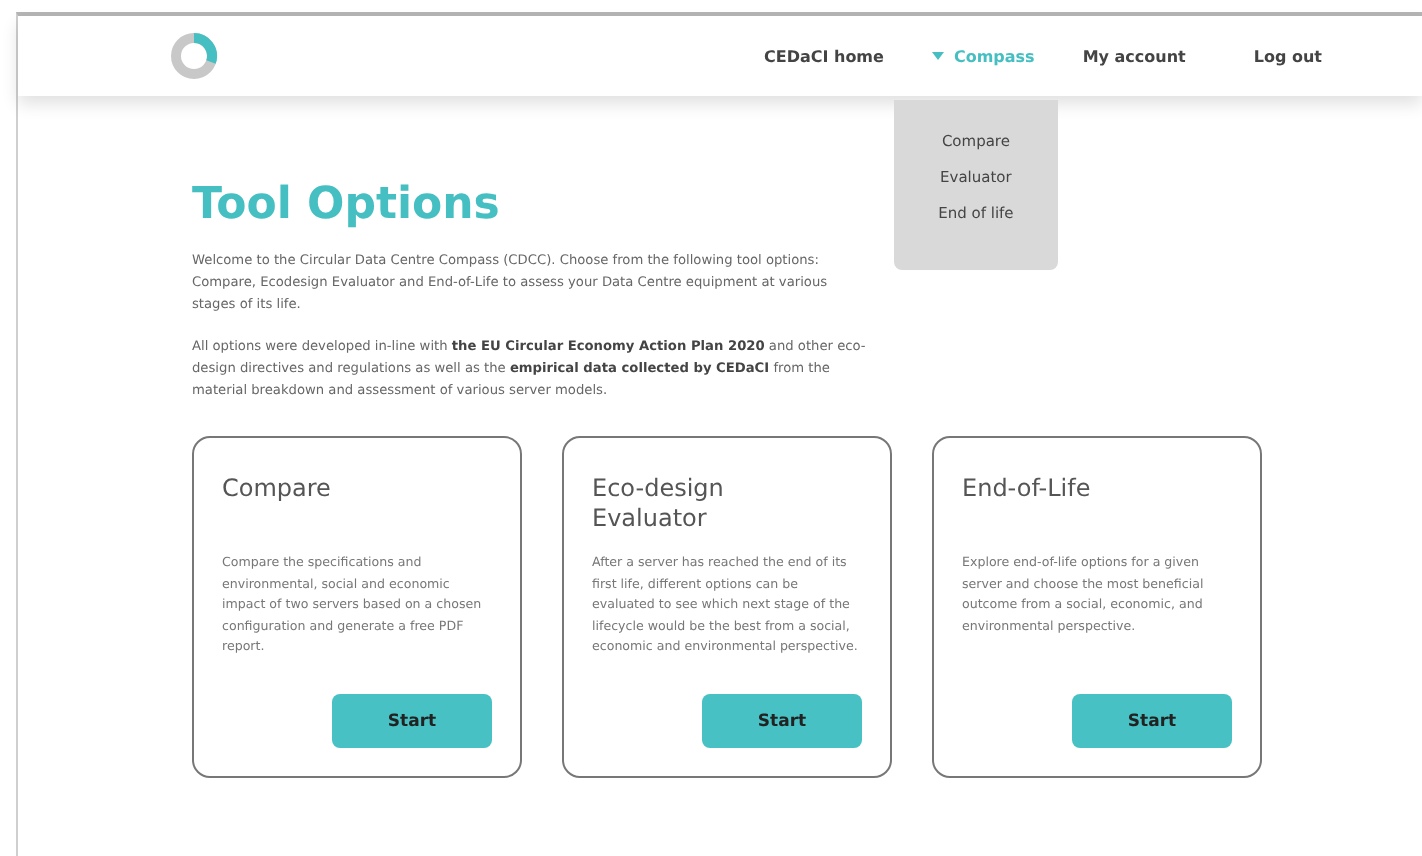 This screenshot has width=1422, height=856. I want to click on nav-link: CEDaCI home, so click(823, 56).